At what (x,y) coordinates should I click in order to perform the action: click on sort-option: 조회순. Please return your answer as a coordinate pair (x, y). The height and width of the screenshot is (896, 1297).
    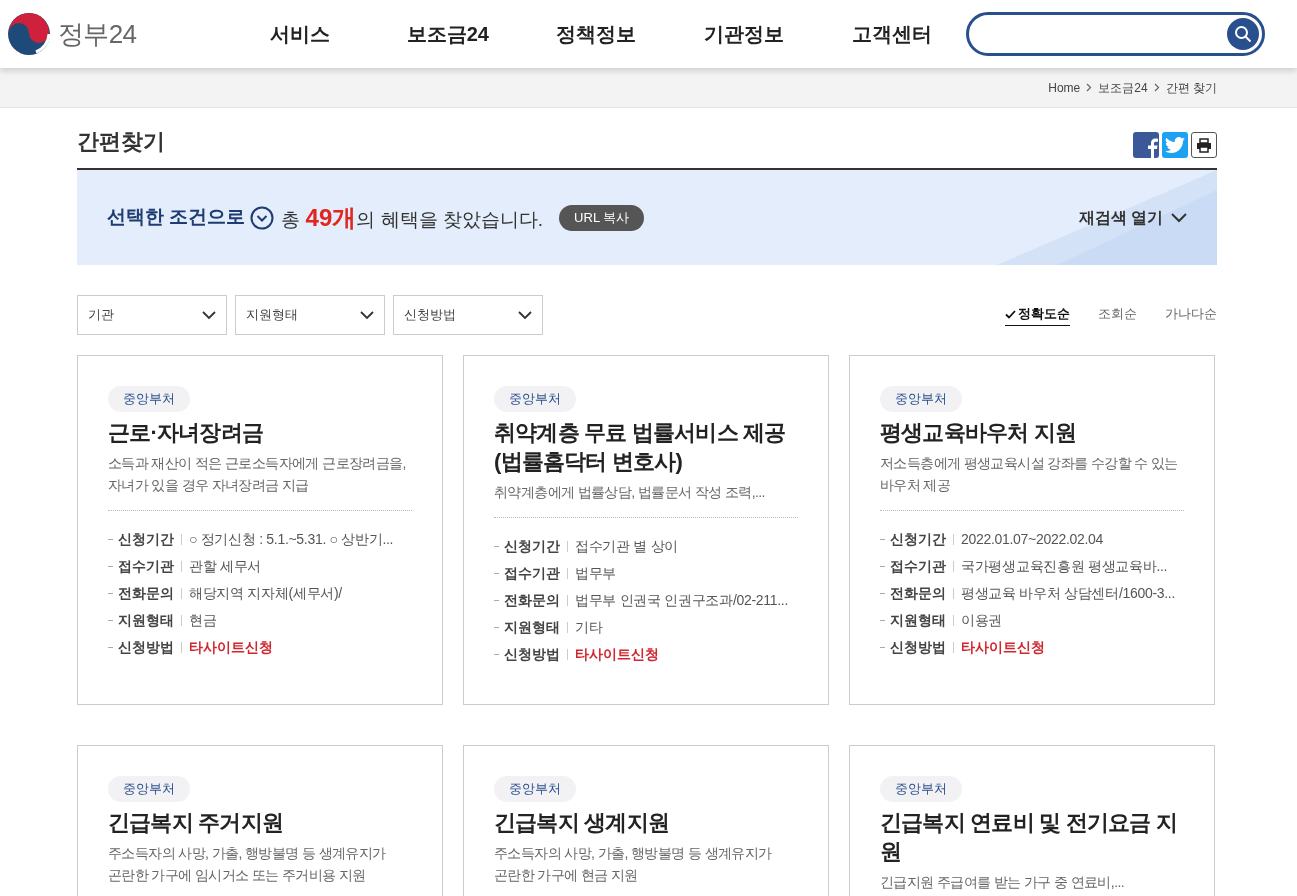
    Looking at the image, I should click on (1117, 315).